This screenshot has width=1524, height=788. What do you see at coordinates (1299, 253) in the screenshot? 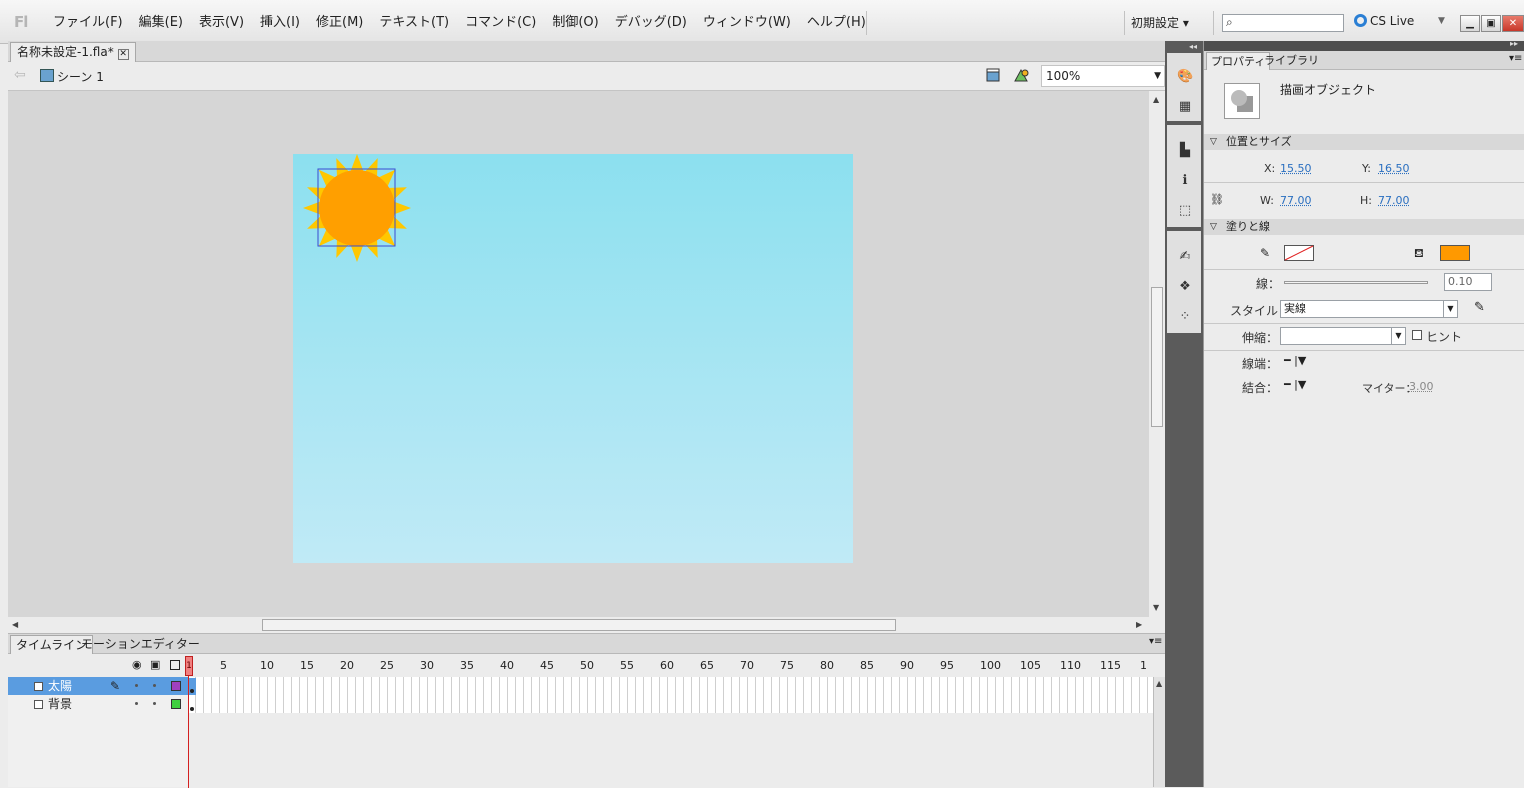
I see `stroke-color-swatch` at bounding box center [1299, 253].